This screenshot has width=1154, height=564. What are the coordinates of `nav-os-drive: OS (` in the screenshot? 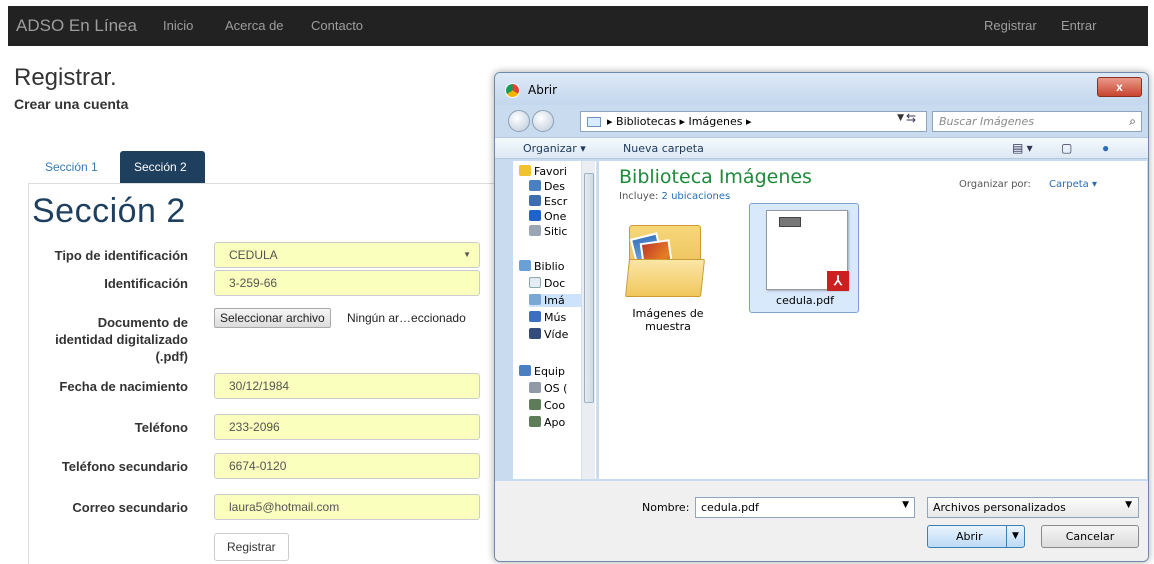 It's located at (559, 388).